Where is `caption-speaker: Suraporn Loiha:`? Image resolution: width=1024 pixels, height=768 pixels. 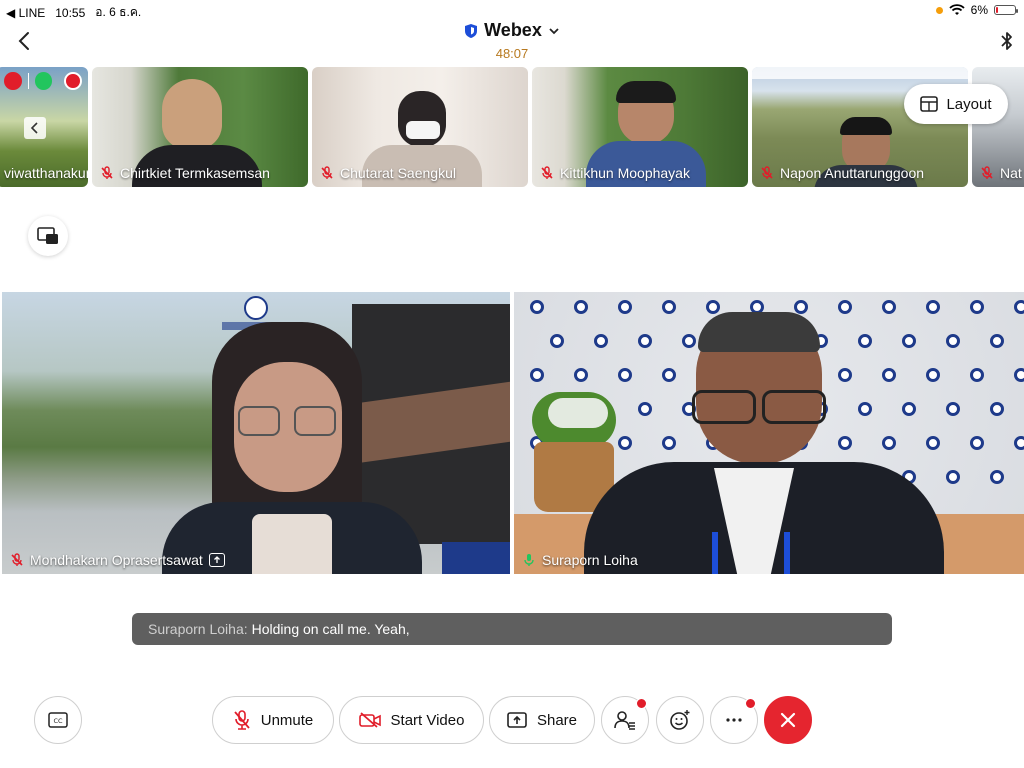 caption-speaker: Suraporn Loiha: is located at coordinates (198, 629).